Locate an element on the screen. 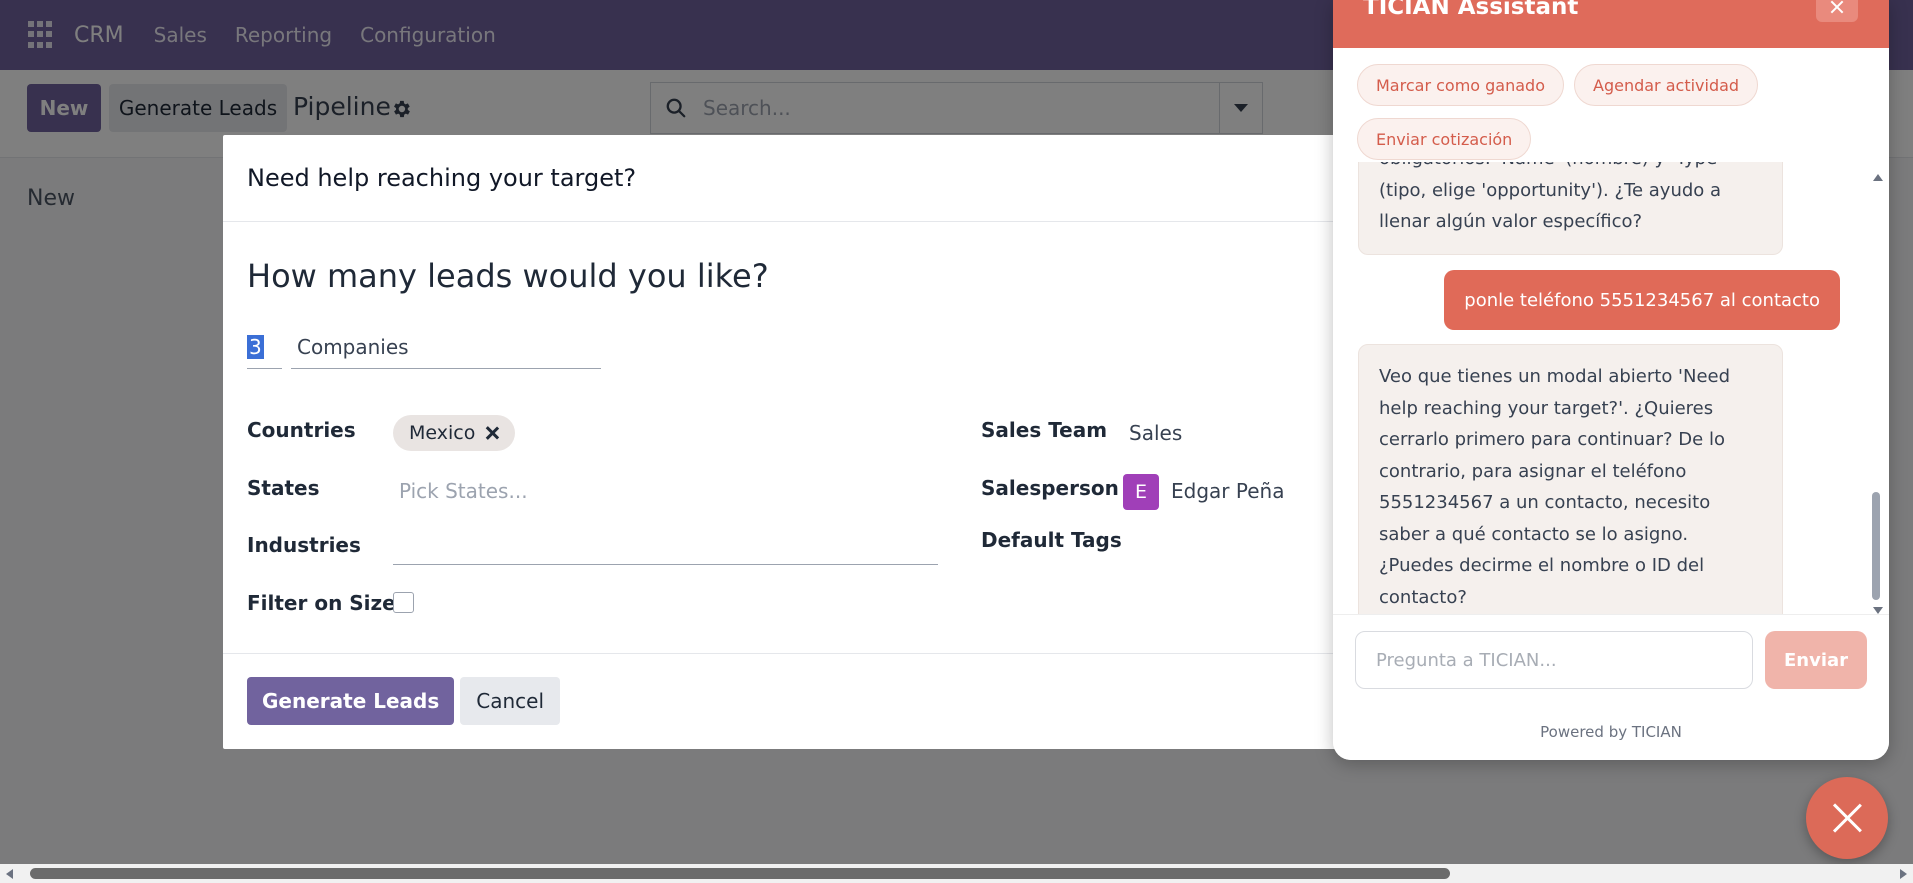  powered-by-footer: Powered by TICIAN is located at coordinates (1611, 732).